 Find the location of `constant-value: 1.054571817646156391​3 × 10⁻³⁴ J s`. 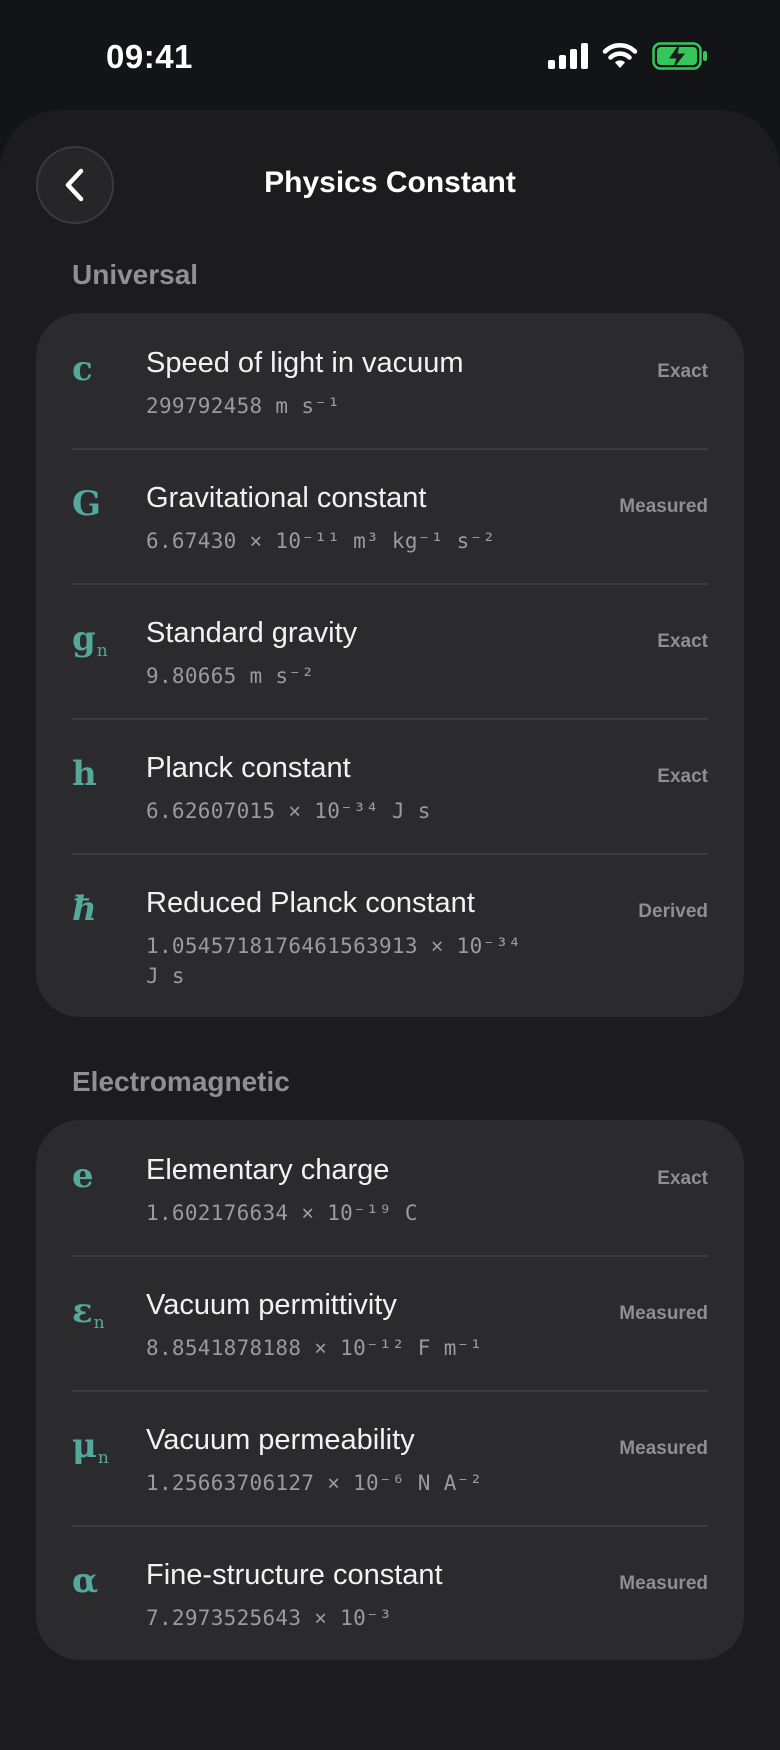

constant-value: 1.054571817646156391​3 × 10⁻³⁴ J s is located at coordinates (334, 961).